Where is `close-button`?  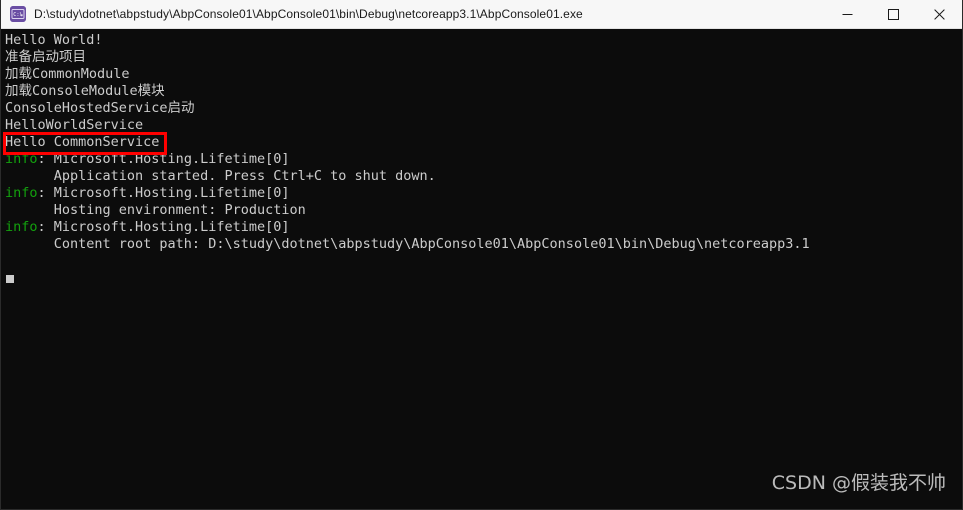
close-button is located at coordinates (939, 14).